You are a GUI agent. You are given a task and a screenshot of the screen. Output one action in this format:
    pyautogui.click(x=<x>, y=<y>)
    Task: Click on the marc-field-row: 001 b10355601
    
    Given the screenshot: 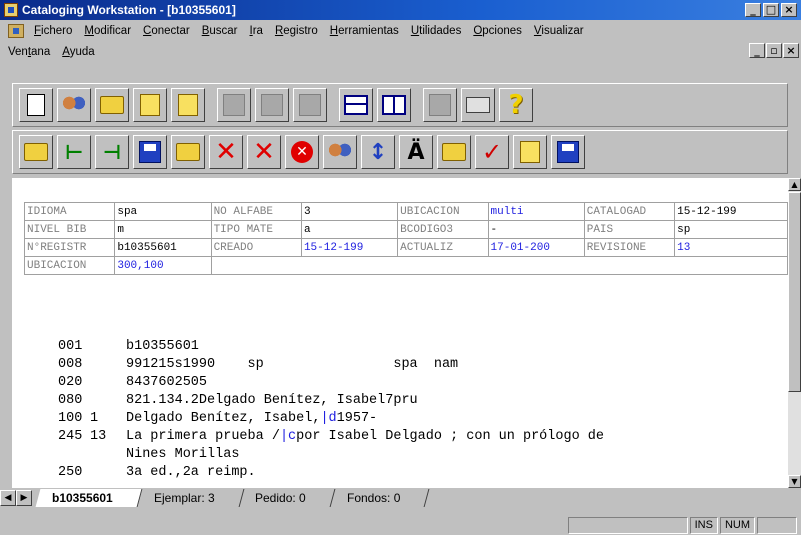 What is the action you would take?
    pyautogui.click(x=331, y=347)
    